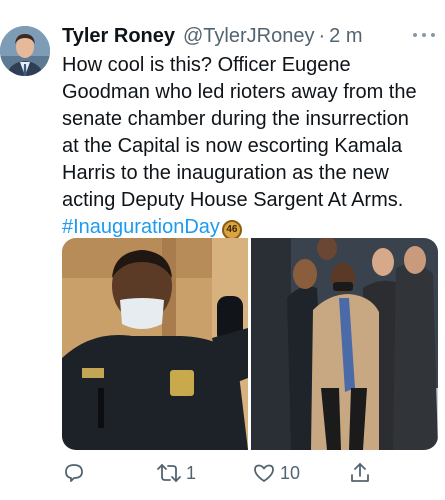 This screenshot has width=445, height=500. I want to click on tweet-text-line: acting Deputy House Sargent At Arms., so click(233, 200).